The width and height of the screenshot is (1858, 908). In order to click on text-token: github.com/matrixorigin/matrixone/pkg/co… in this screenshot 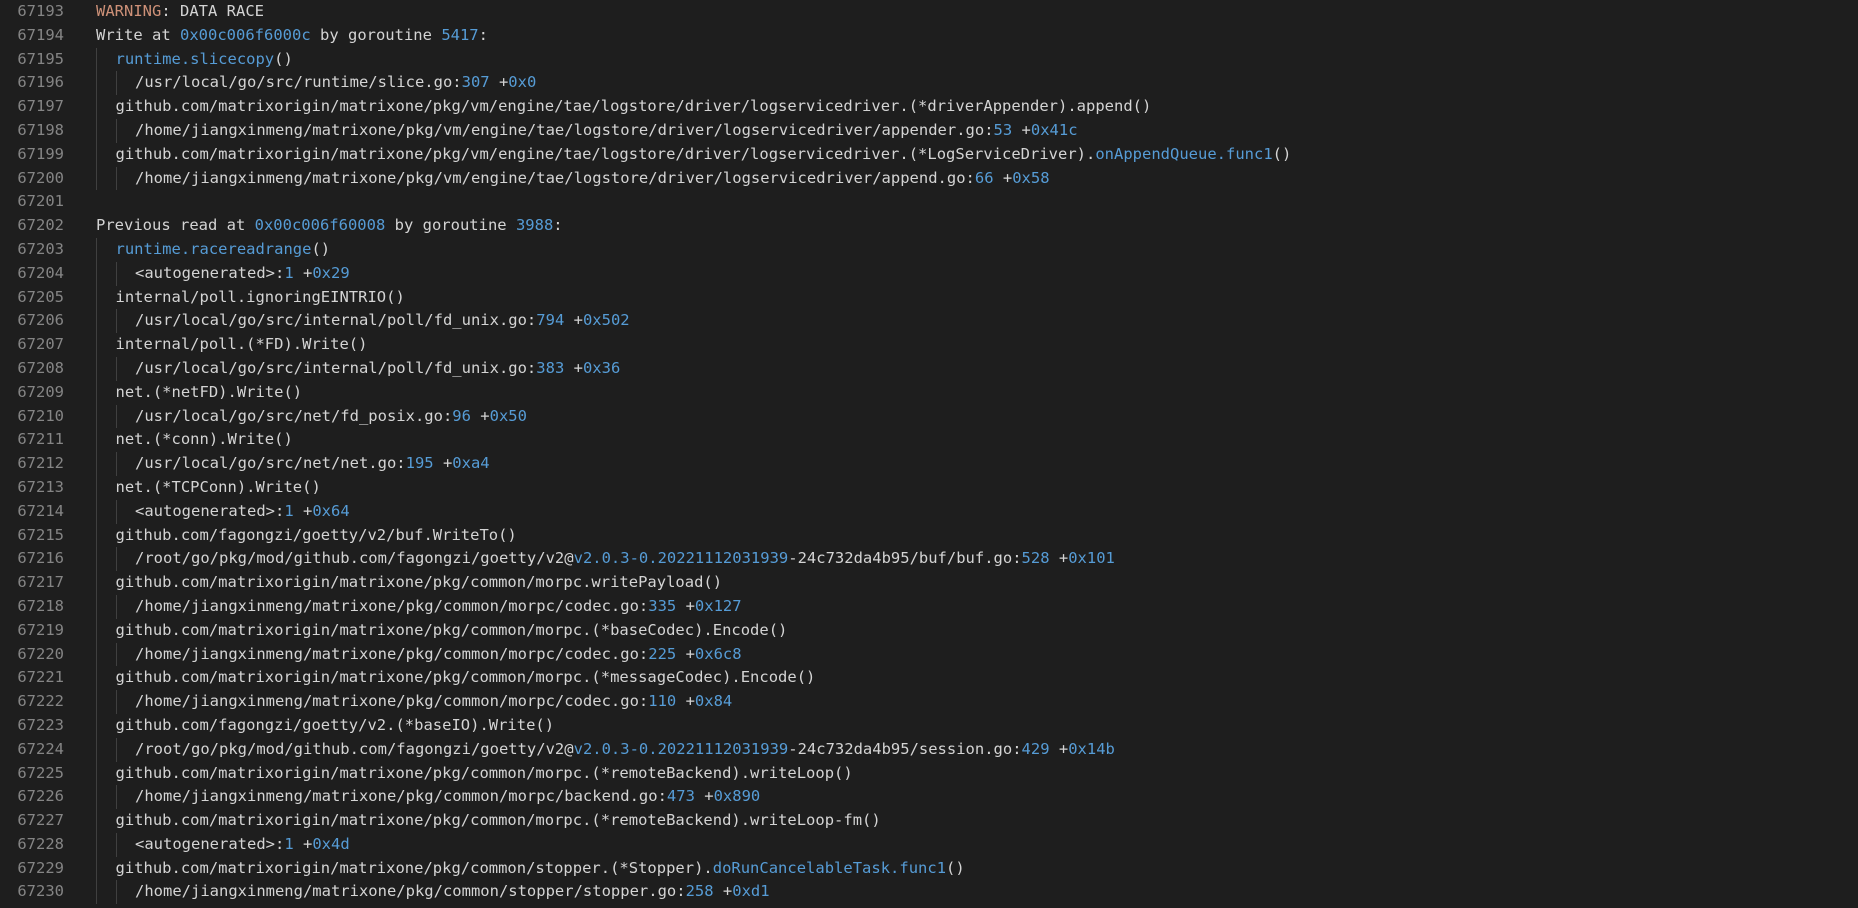, I will do `click(414, 867)`.